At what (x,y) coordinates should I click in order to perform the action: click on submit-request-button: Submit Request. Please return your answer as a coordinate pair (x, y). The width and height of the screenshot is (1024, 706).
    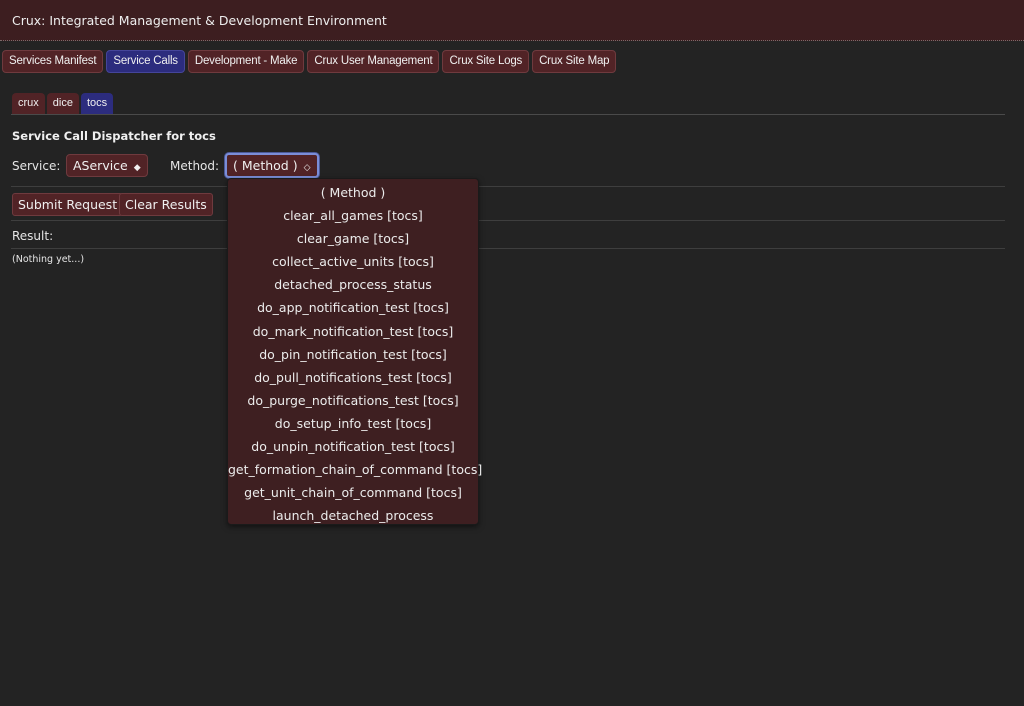
    Looking at the image, I should click on (68, 204).